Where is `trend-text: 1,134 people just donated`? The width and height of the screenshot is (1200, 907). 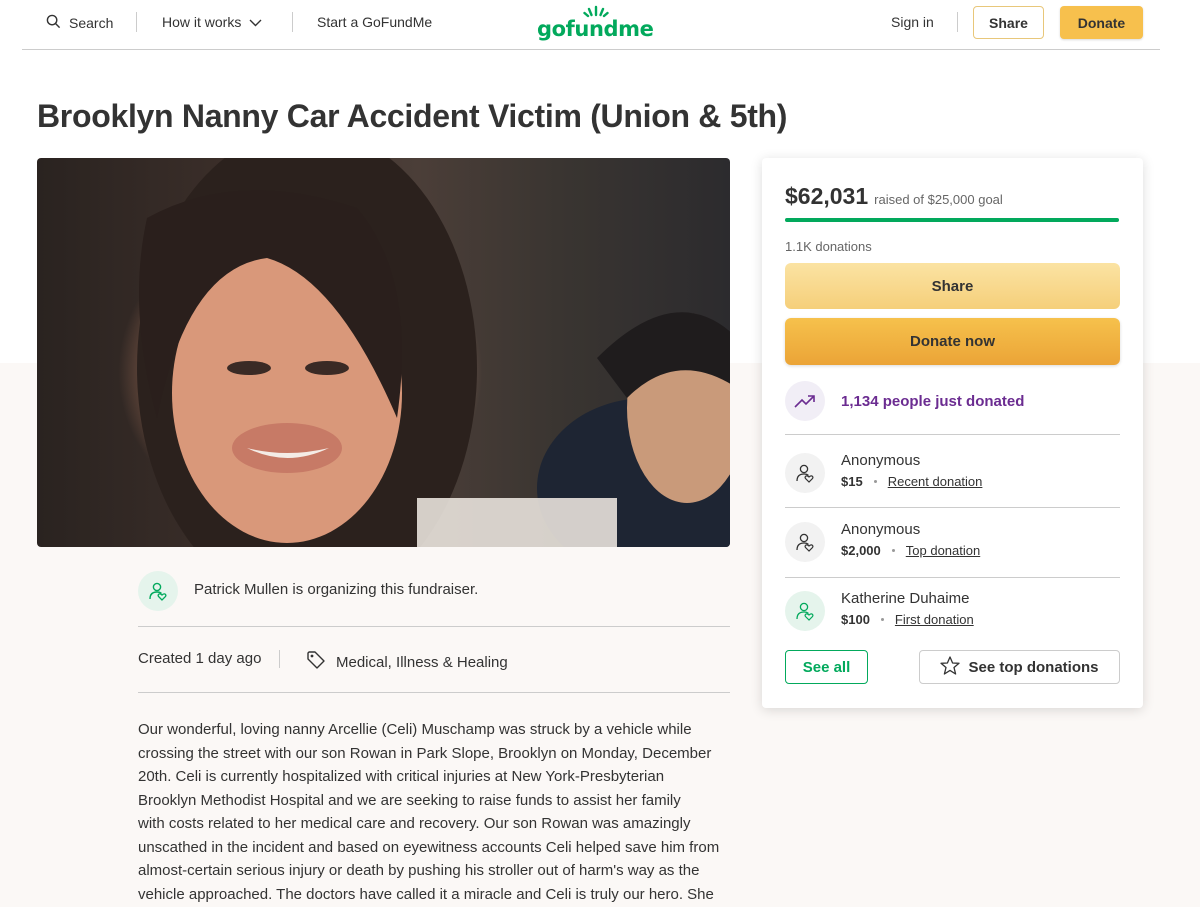
trend-text: 1,134 people just donated is located at coordinates (933, 401).